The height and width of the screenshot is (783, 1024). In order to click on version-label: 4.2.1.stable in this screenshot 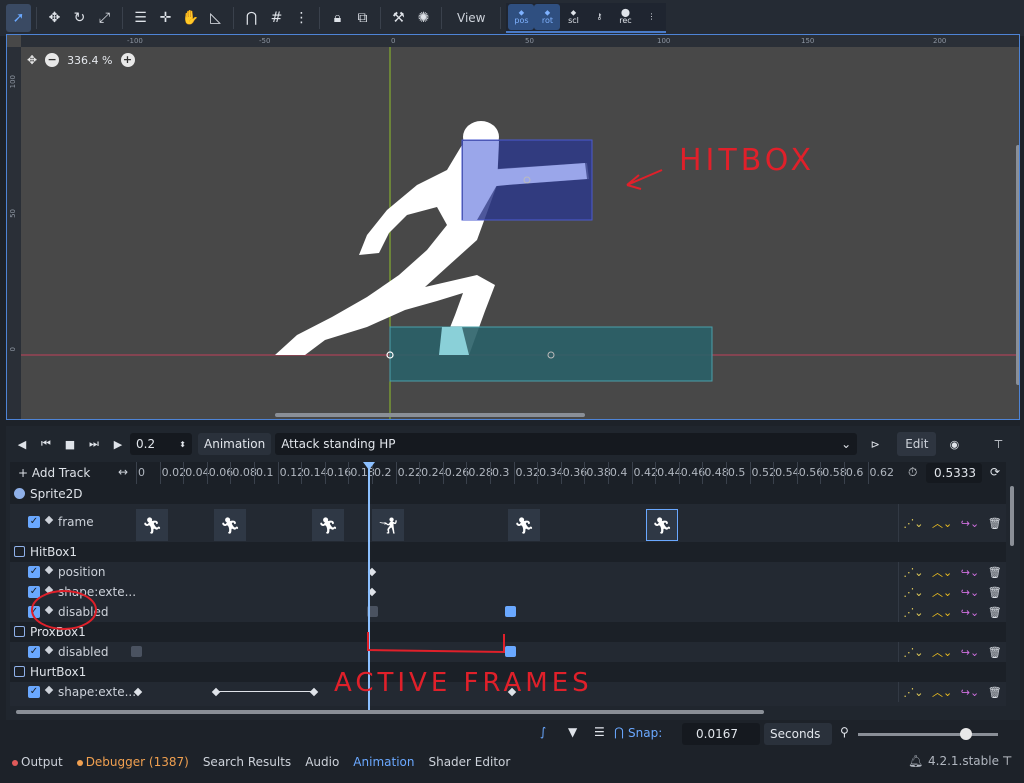, I will do `click(963, 761)`.